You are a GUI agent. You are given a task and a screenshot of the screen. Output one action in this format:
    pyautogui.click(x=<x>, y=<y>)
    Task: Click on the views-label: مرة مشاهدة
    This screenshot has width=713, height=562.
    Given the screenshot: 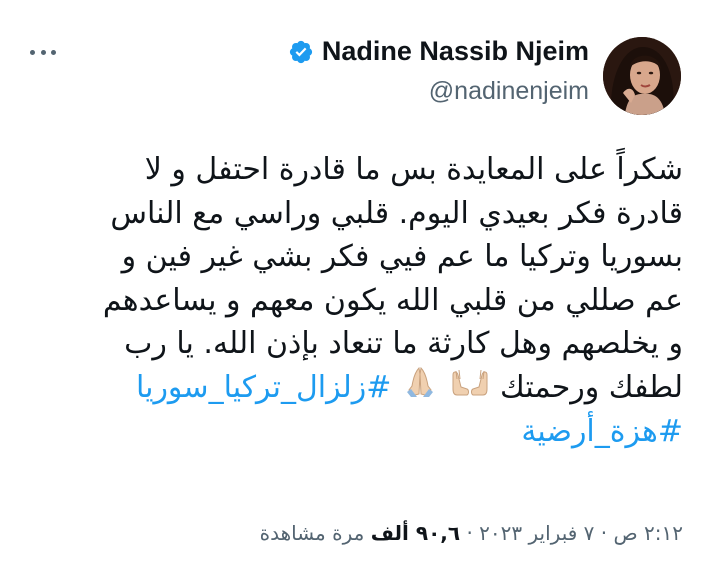 What is the action you would take?
    pyautogui.click(x=312, y=533)
    